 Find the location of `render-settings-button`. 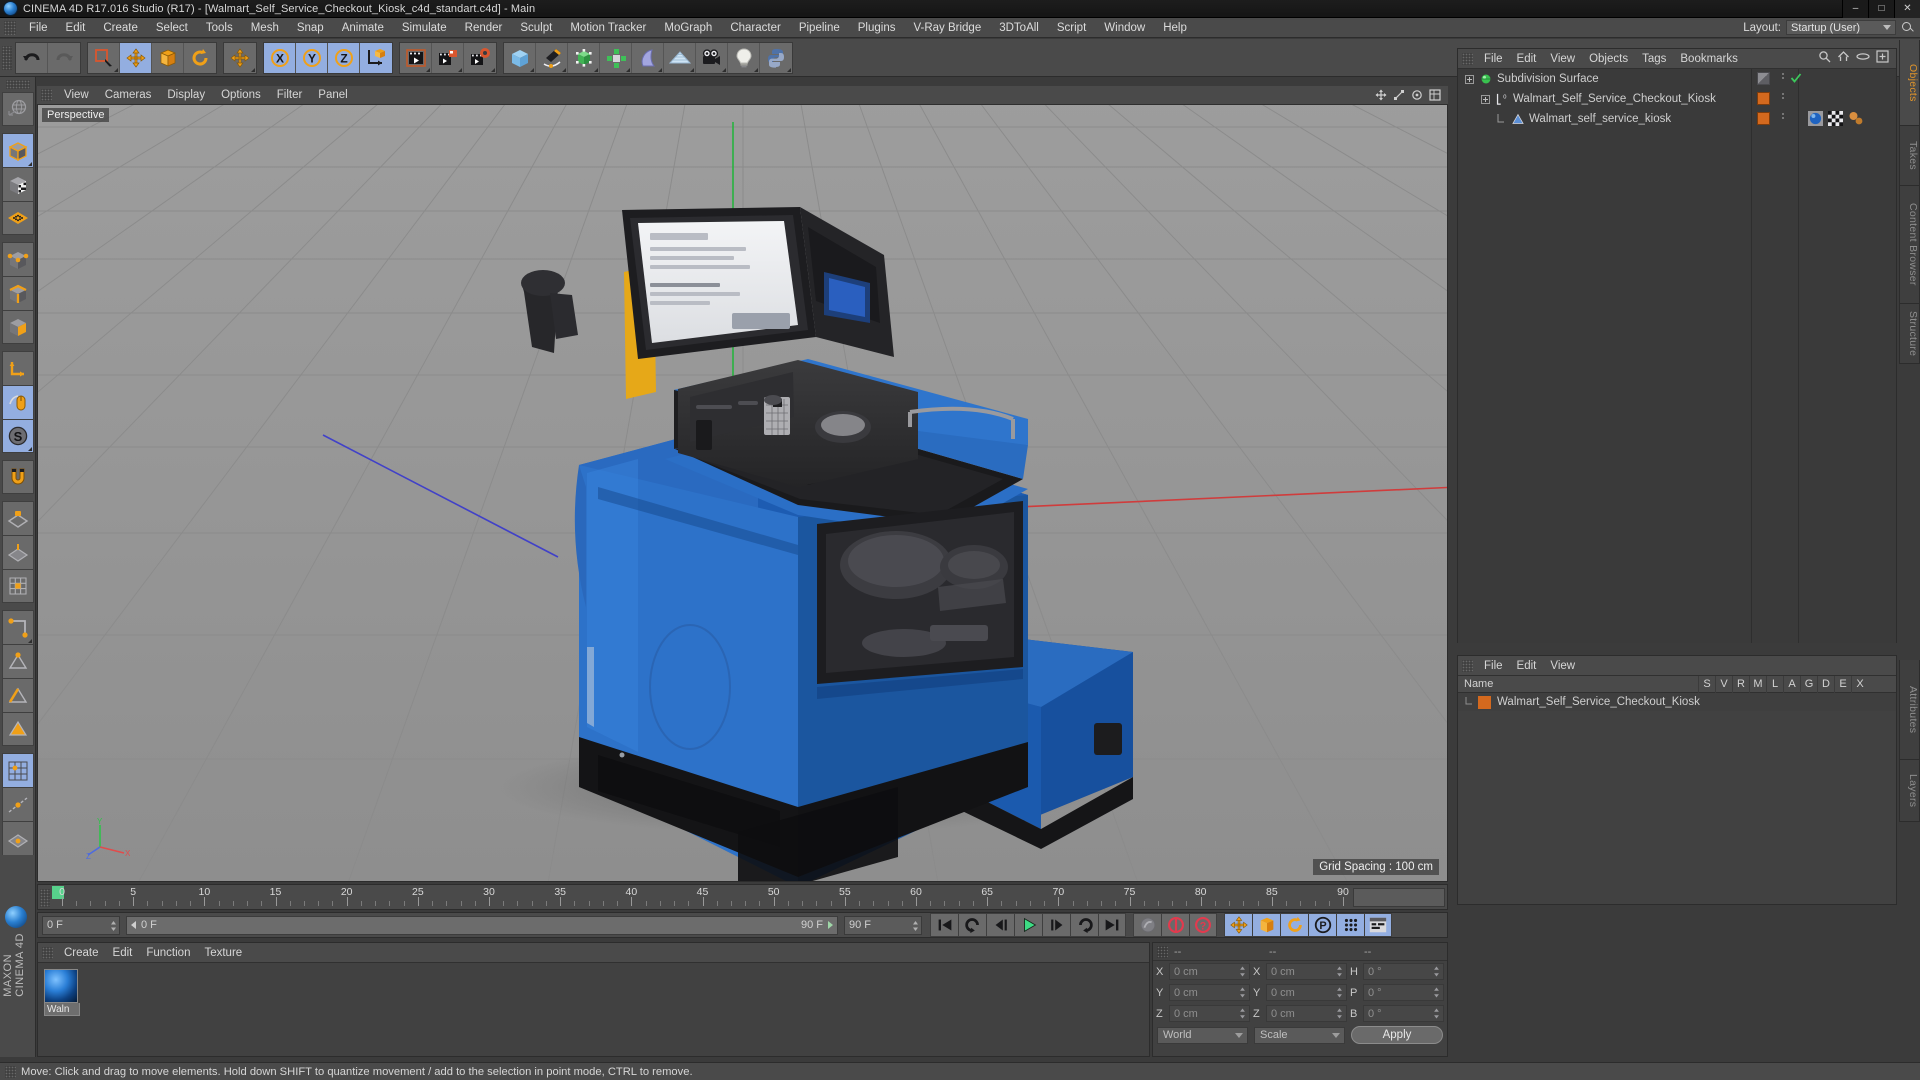

render-settings-button is located at coordinates (480, 57).